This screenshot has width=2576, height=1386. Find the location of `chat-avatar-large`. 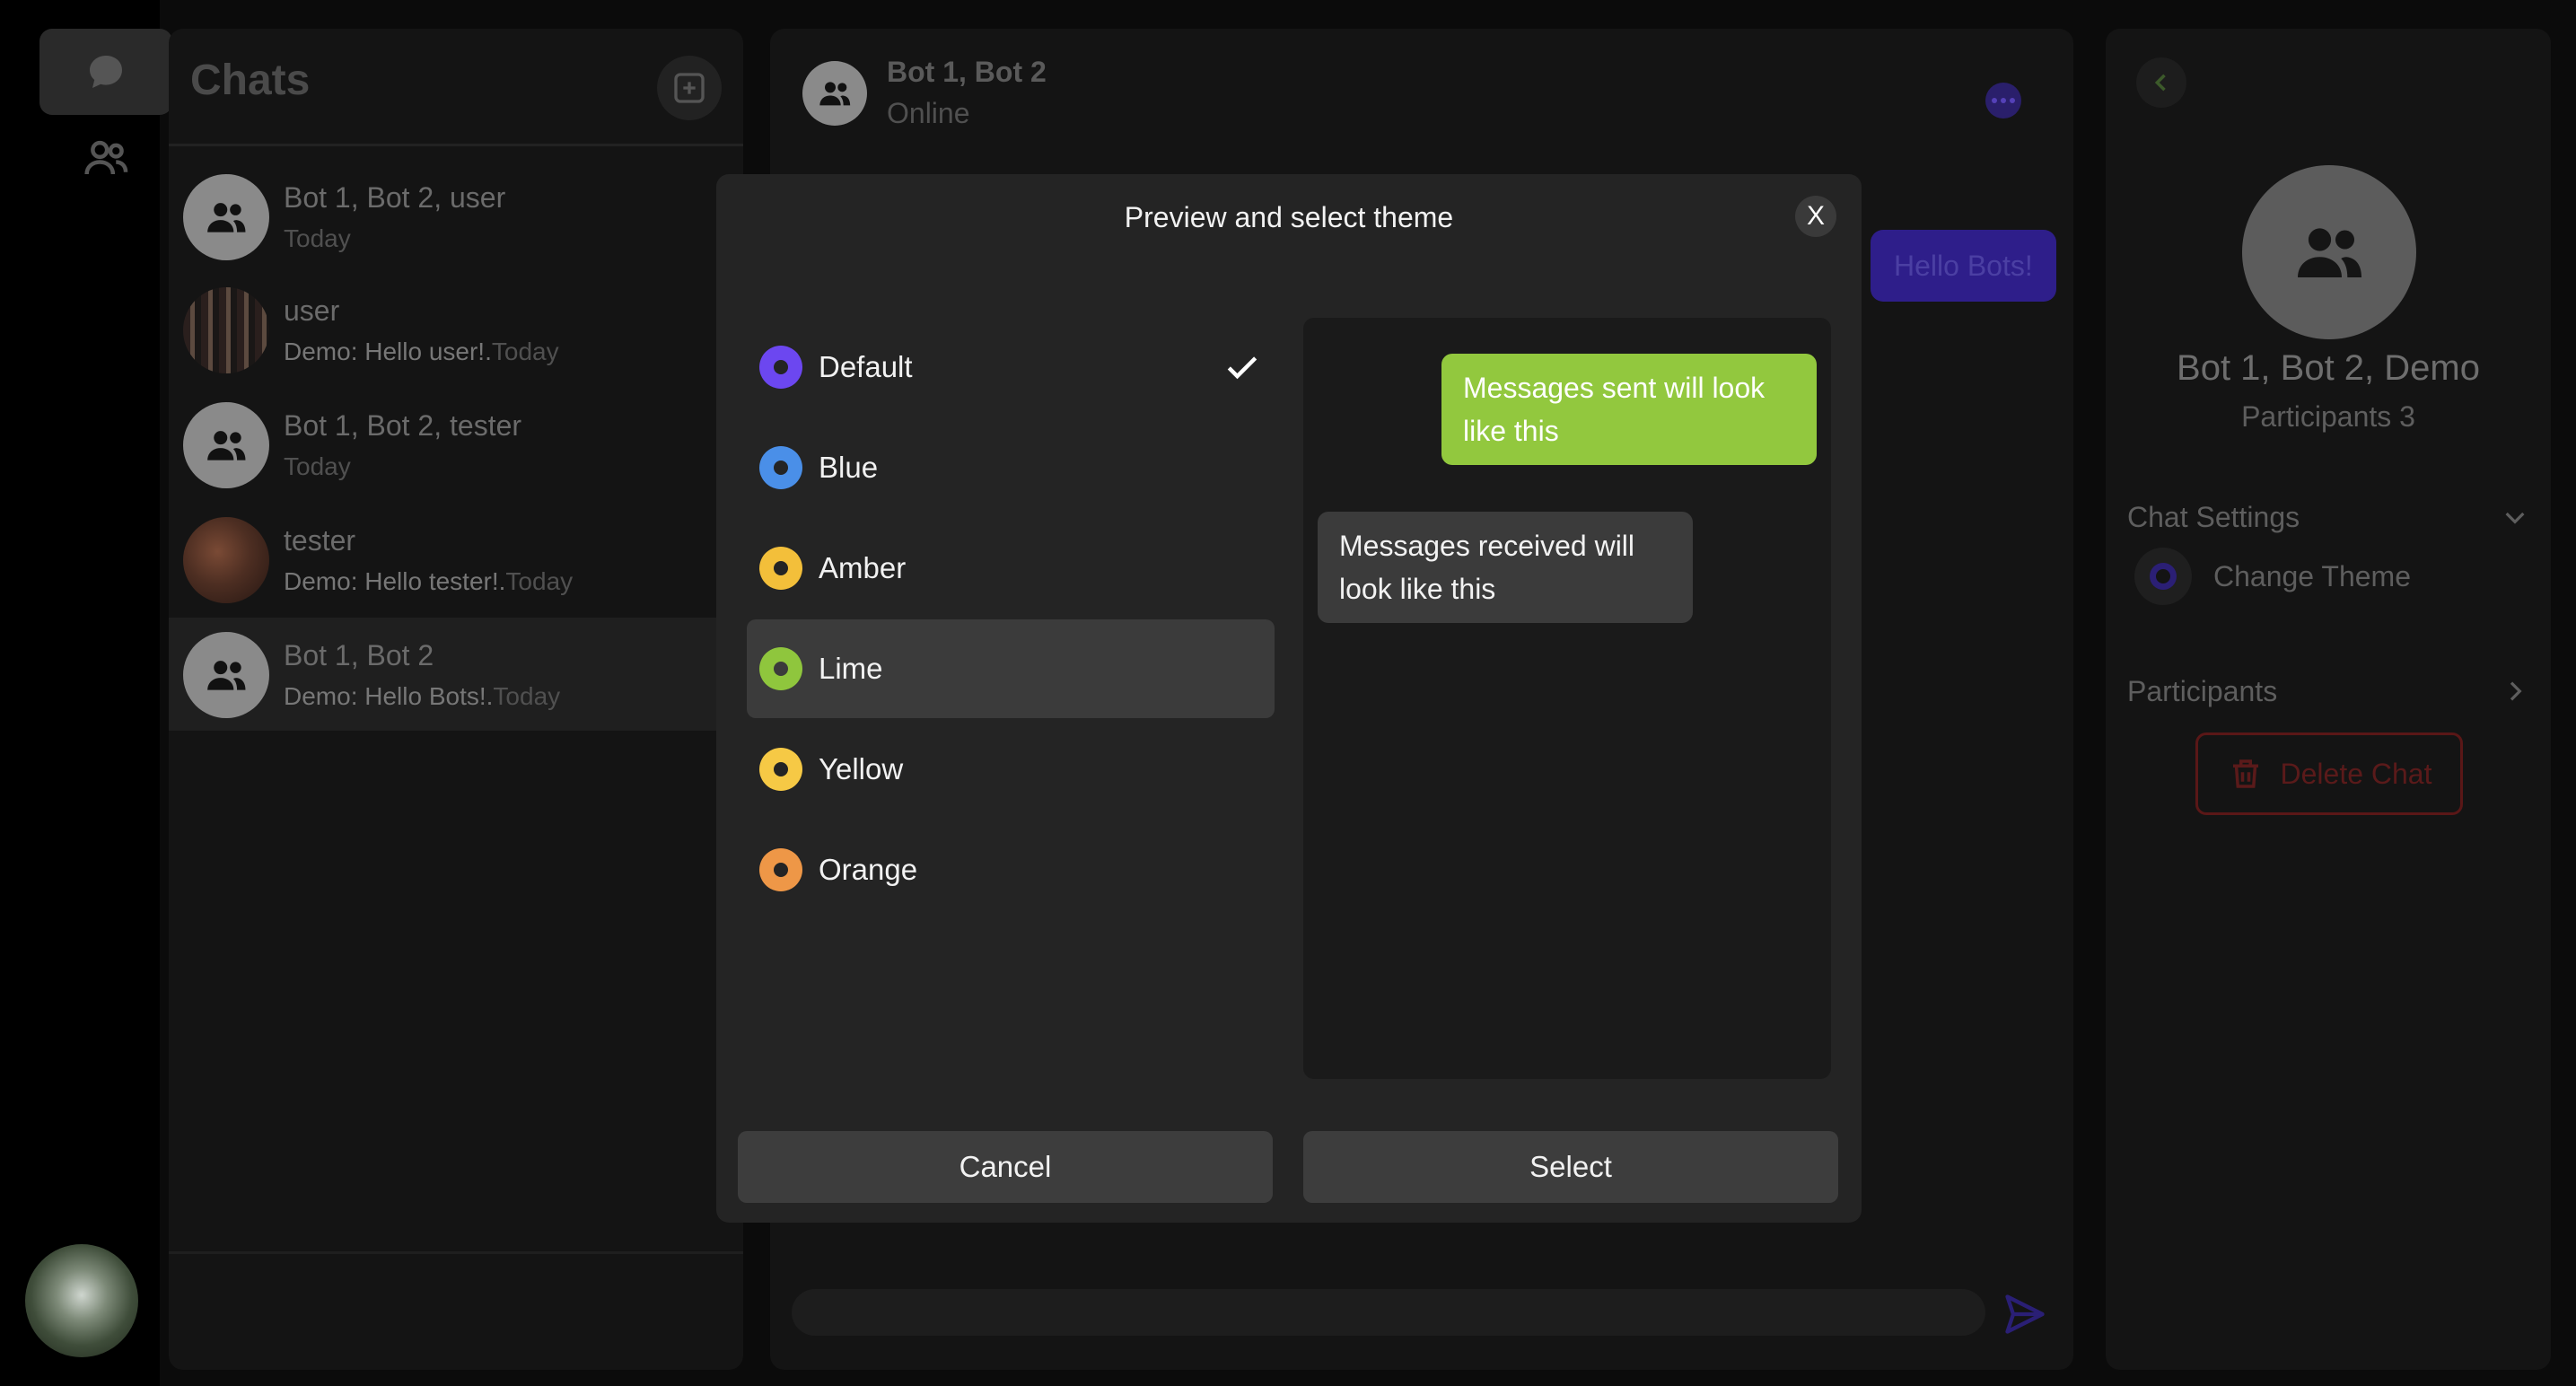

chat-avatar-large is located at coordinates (2329, 252).